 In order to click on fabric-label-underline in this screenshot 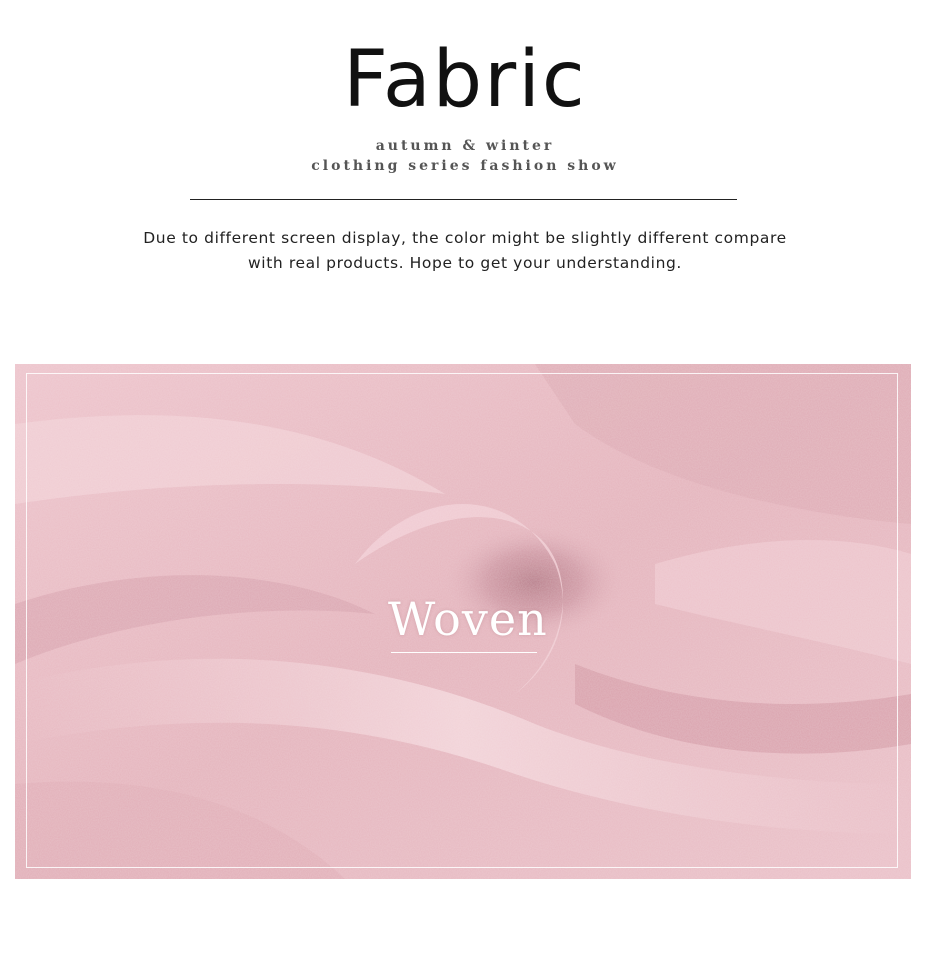, I will do `click(464, 652)`.